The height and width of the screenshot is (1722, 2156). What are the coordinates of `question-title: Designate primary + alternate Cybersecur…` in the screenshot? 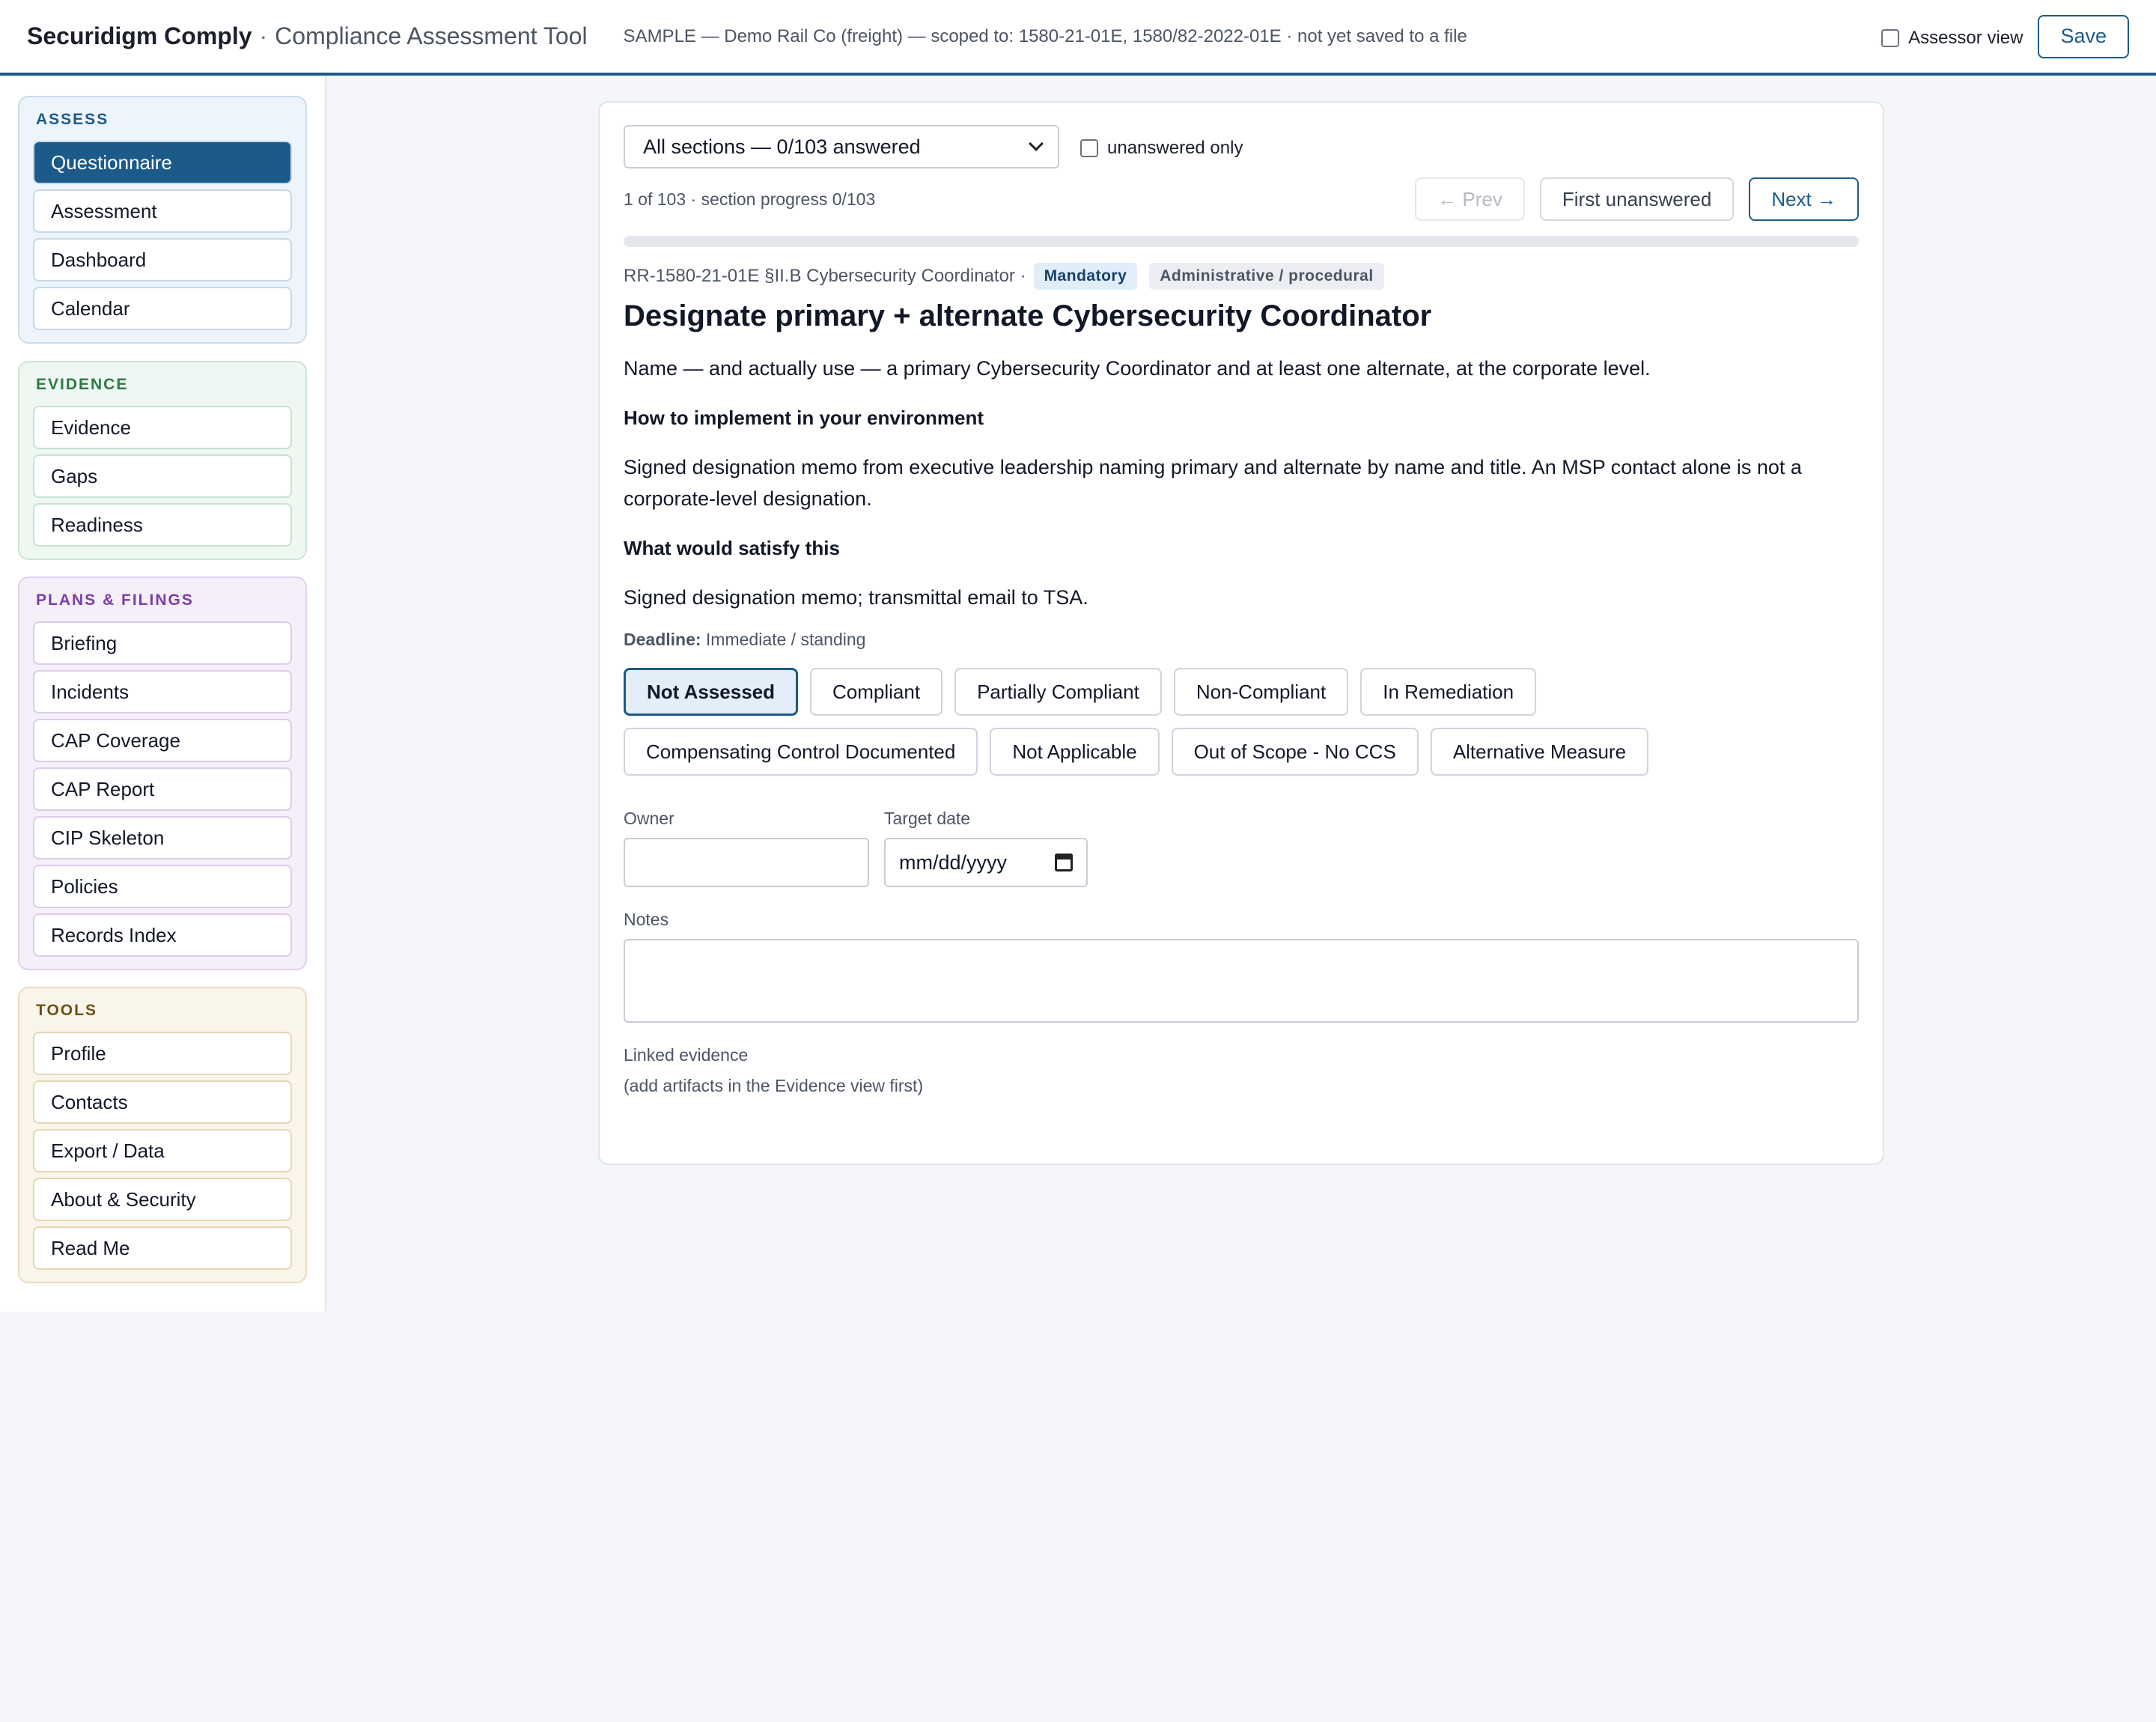 It's located at (1028, 315).